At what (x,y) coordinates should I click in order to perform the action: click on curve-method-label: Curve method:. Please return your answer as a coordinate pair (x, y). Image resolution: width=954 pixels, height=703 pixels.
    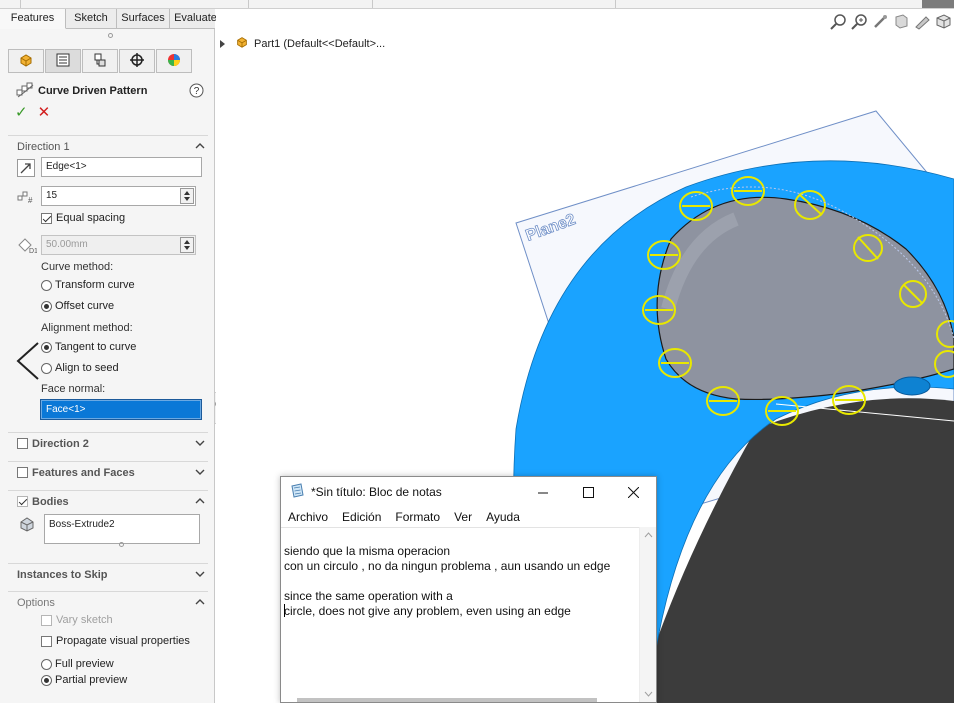
    Looking at the image, I should click on (77, 267).